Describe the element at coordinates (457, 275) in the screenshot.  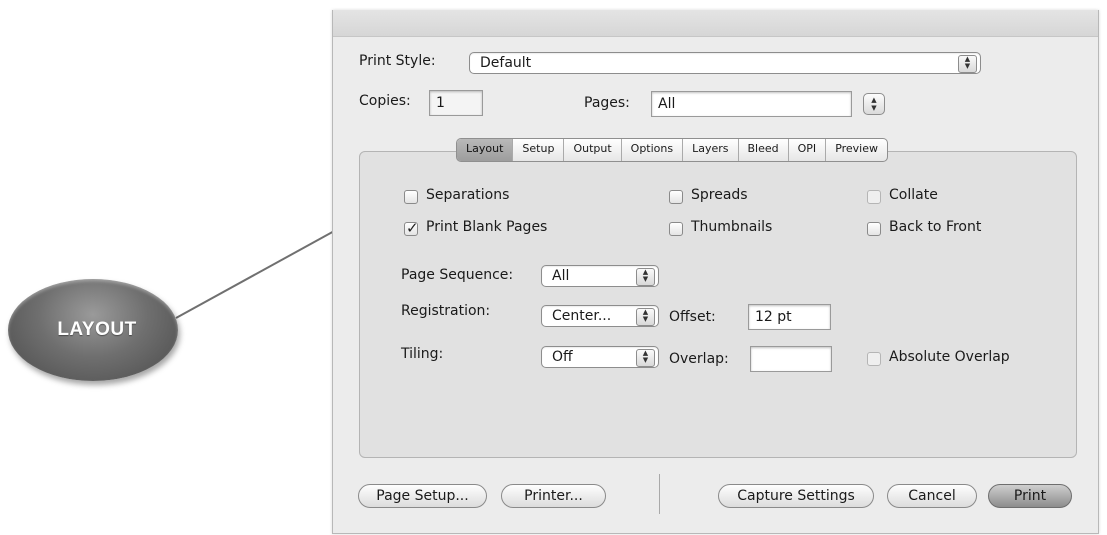
I see `page-sequence-label: Page Sequence:` at that location.